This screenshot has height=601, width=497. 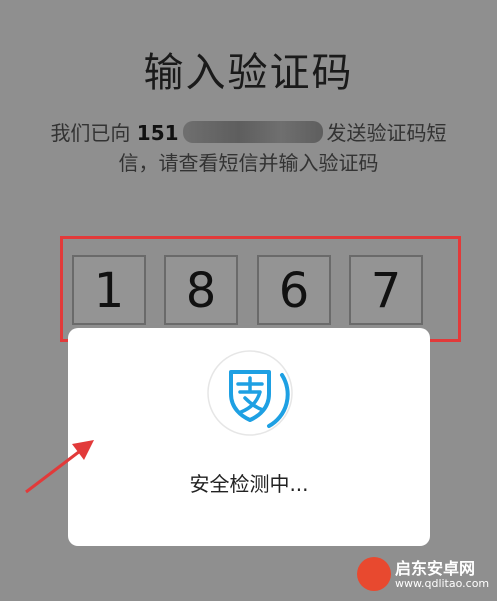 What do you see at coordinates (386, 290) in the screenshot?
I see `code-digit-box-4: 7` at bounding box center [386, 290].